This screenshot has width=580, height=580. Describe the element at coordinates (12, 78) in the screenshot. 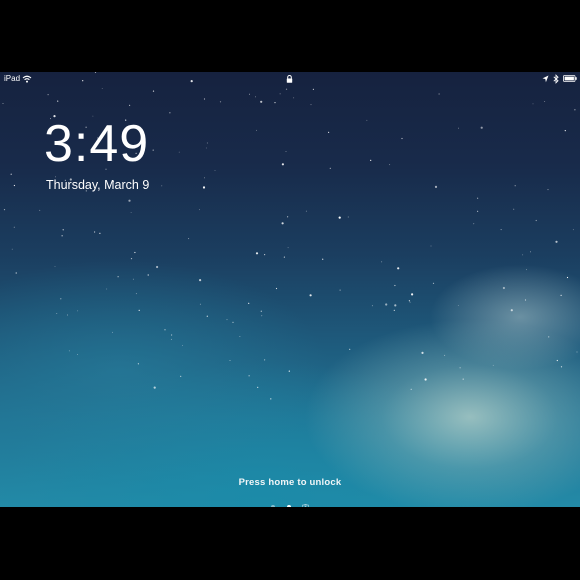

I see `device-name: iPad` at that location.